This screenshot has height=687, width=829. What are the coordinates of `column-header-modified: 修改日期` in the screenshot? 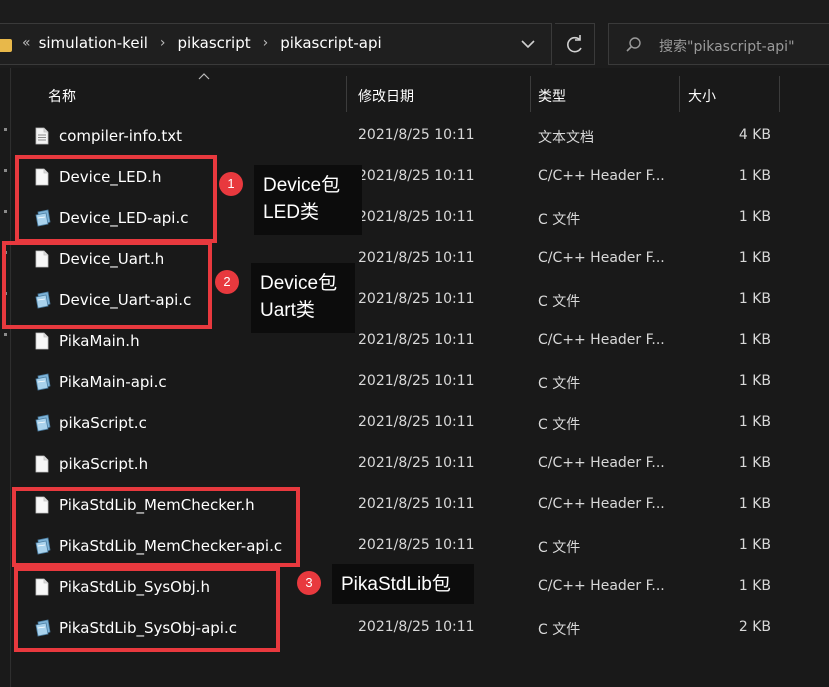 It's located at (386, 96).